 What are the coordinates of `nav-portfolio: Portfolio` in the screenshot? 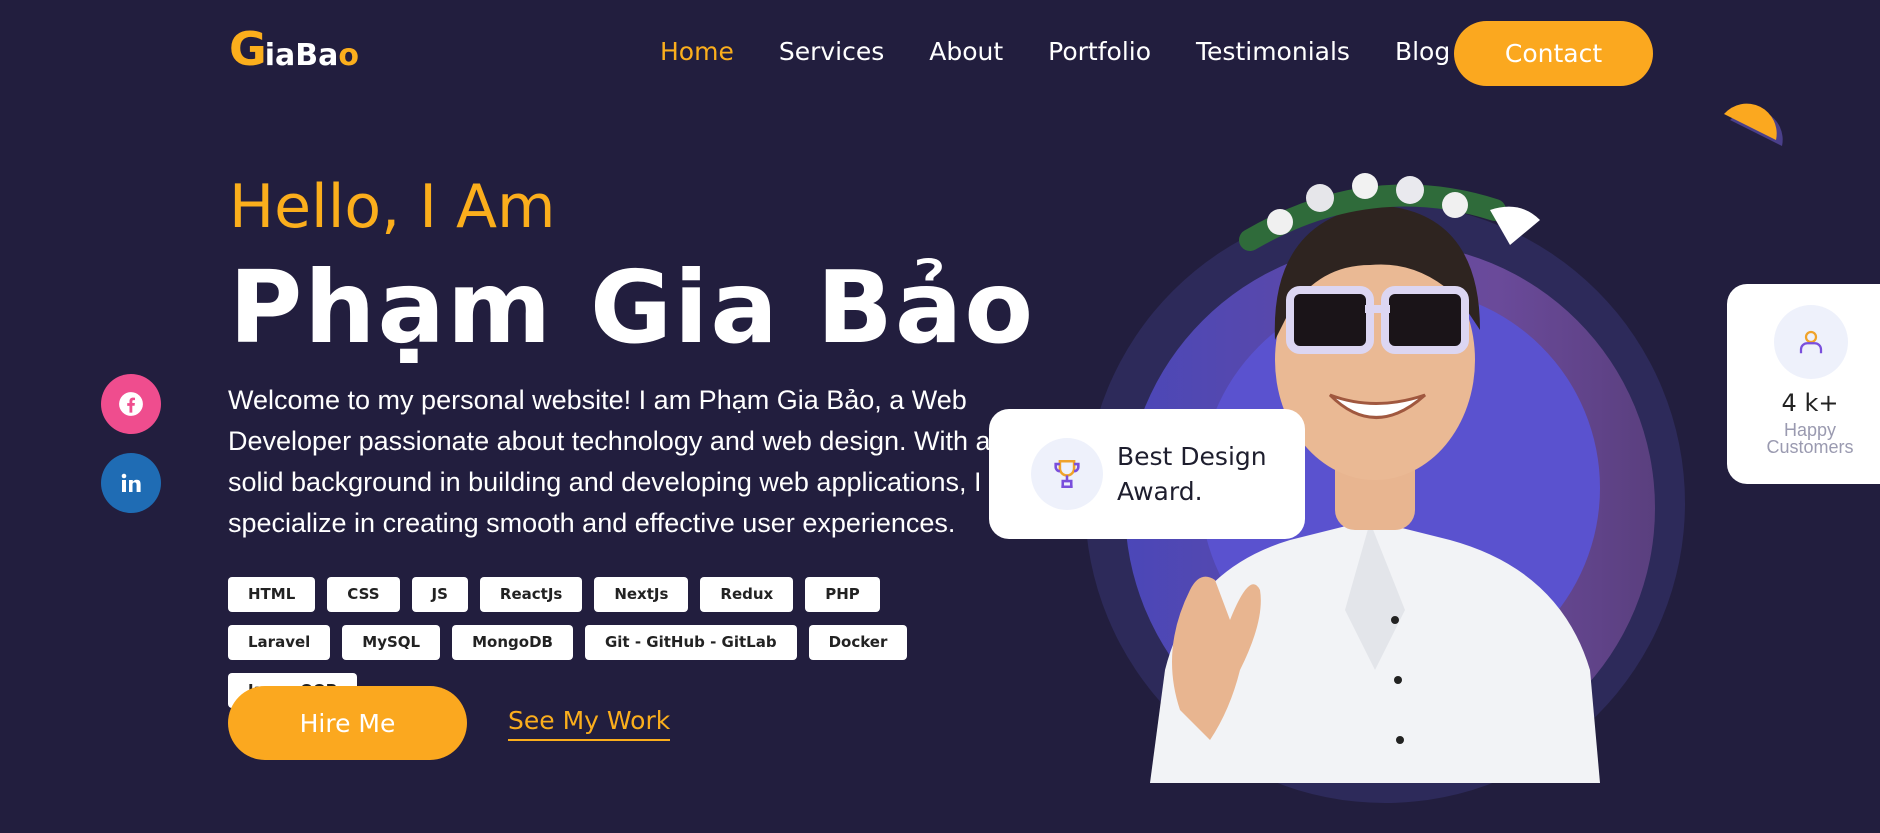 It's located at (1099, 52).